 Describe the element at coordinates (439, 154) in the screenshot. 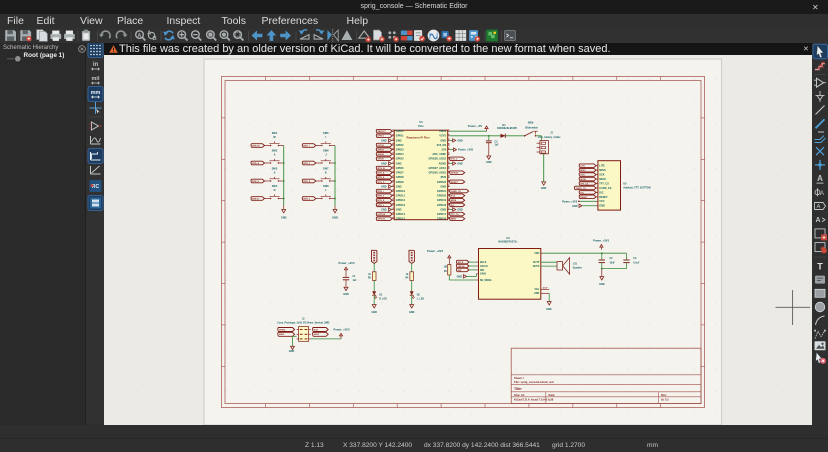

I see `svg-text: ADC_VREF` at that location.